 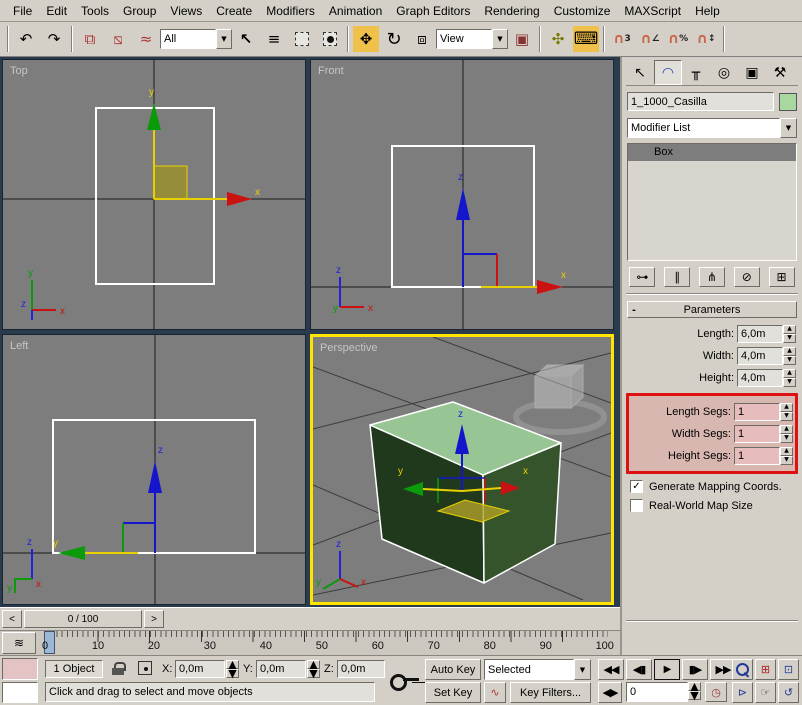 I want to click on viewport-perspective: z y x z y x Perspective, so click(x=462, y=469).